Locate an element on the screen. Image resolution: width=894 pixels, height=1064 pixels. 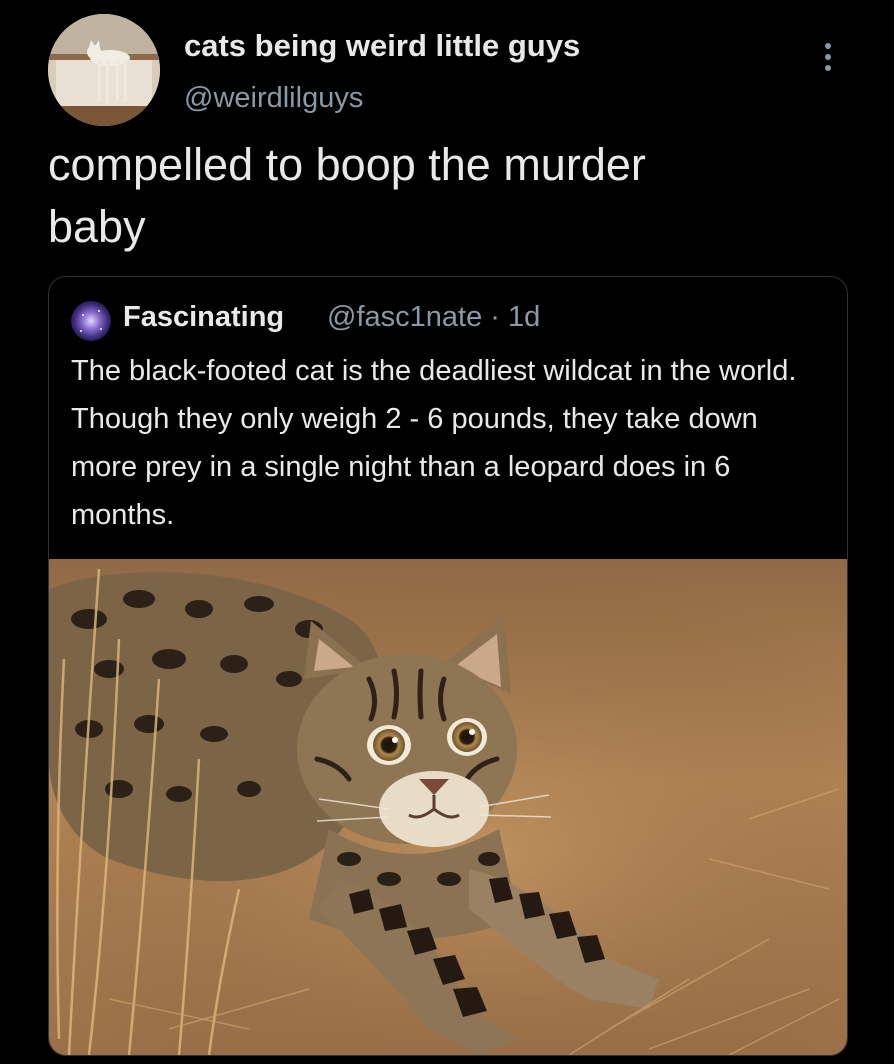
quoted-handle: @fasc1nate is located at coordinates (404, 317).